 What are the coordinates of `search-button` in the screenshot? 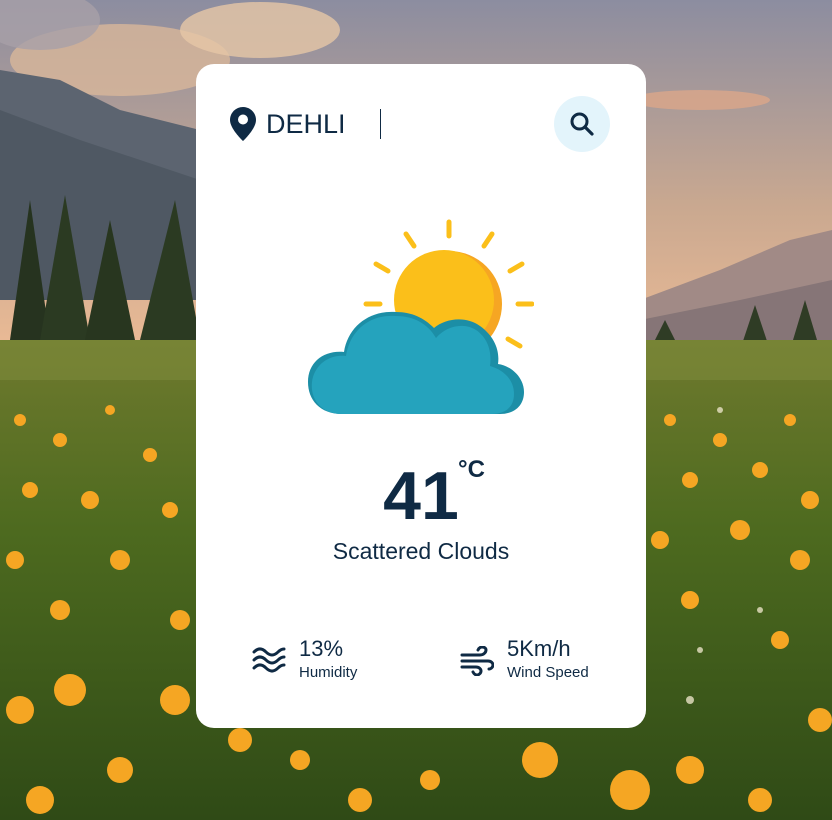 It's located at (582, 124).